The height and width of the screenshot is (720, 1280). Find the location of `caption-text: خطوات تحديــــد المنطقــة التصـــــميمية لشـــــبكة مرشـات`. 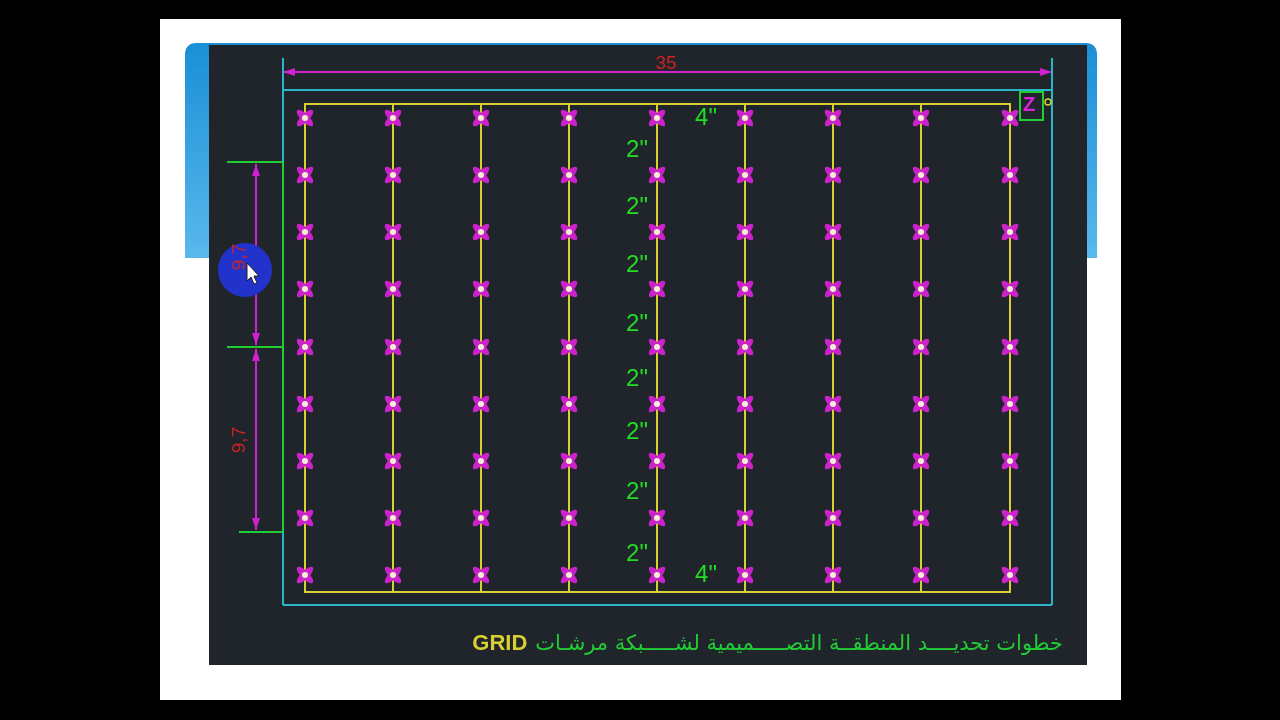

caption-text: خطوات تحديــــد المنطقــة التصـــــميمية لشـــــبكة مرشـات is located at coordinates (799, 642).